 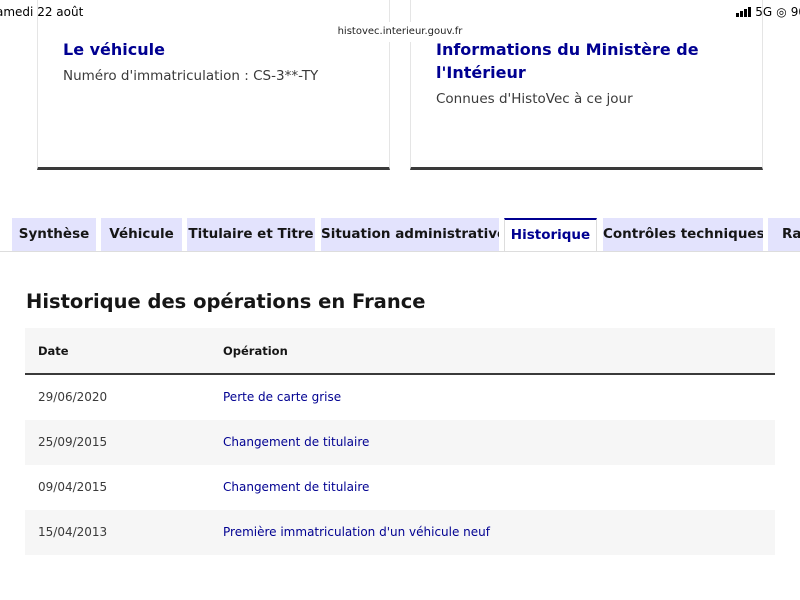 I want to click on table-row: 29/06/2020 Perte de carte grise, so click(x=400, y=397).